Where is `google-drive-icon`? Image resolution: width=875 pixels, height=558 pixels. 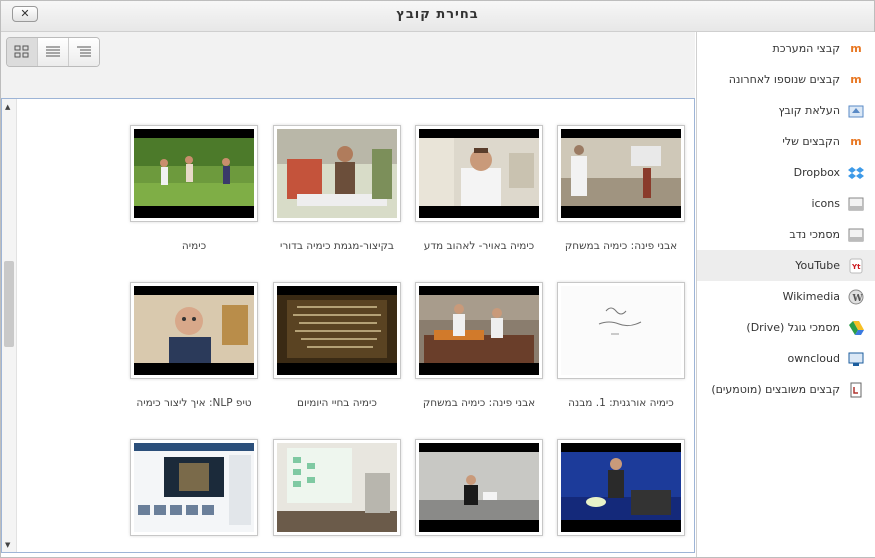 google-drive-icon is located at coordinates (856, 328).